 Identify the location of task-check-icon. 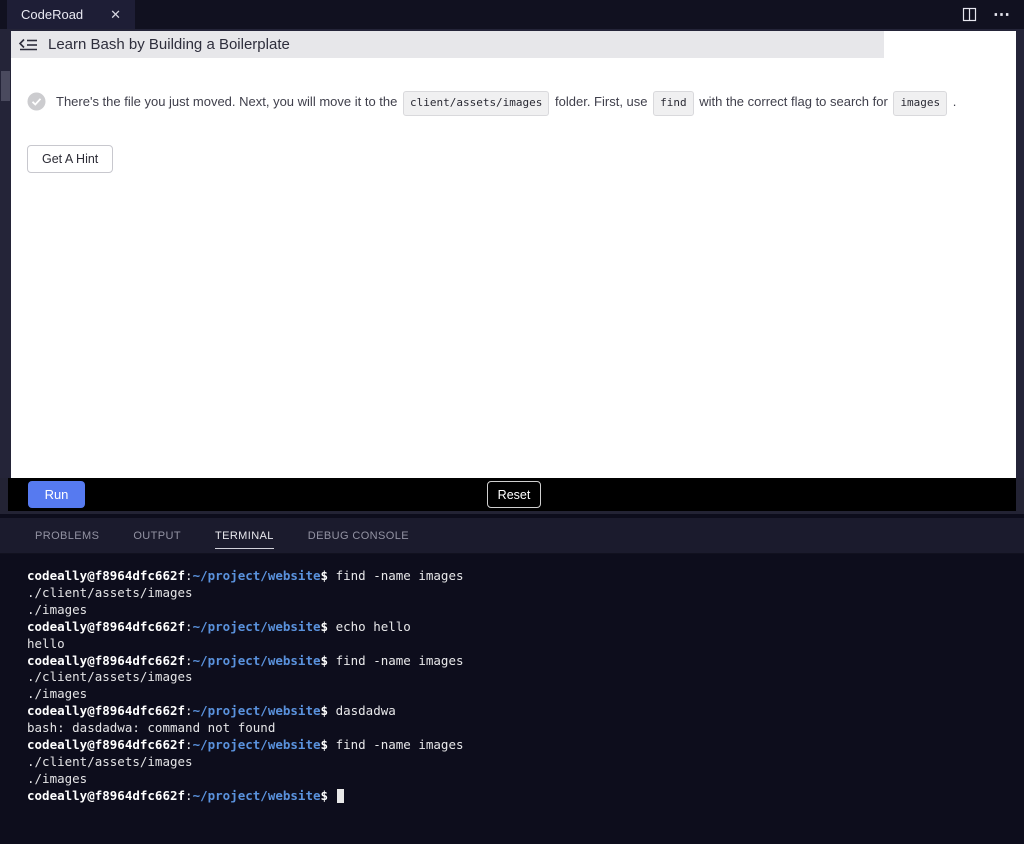
(36, 104).